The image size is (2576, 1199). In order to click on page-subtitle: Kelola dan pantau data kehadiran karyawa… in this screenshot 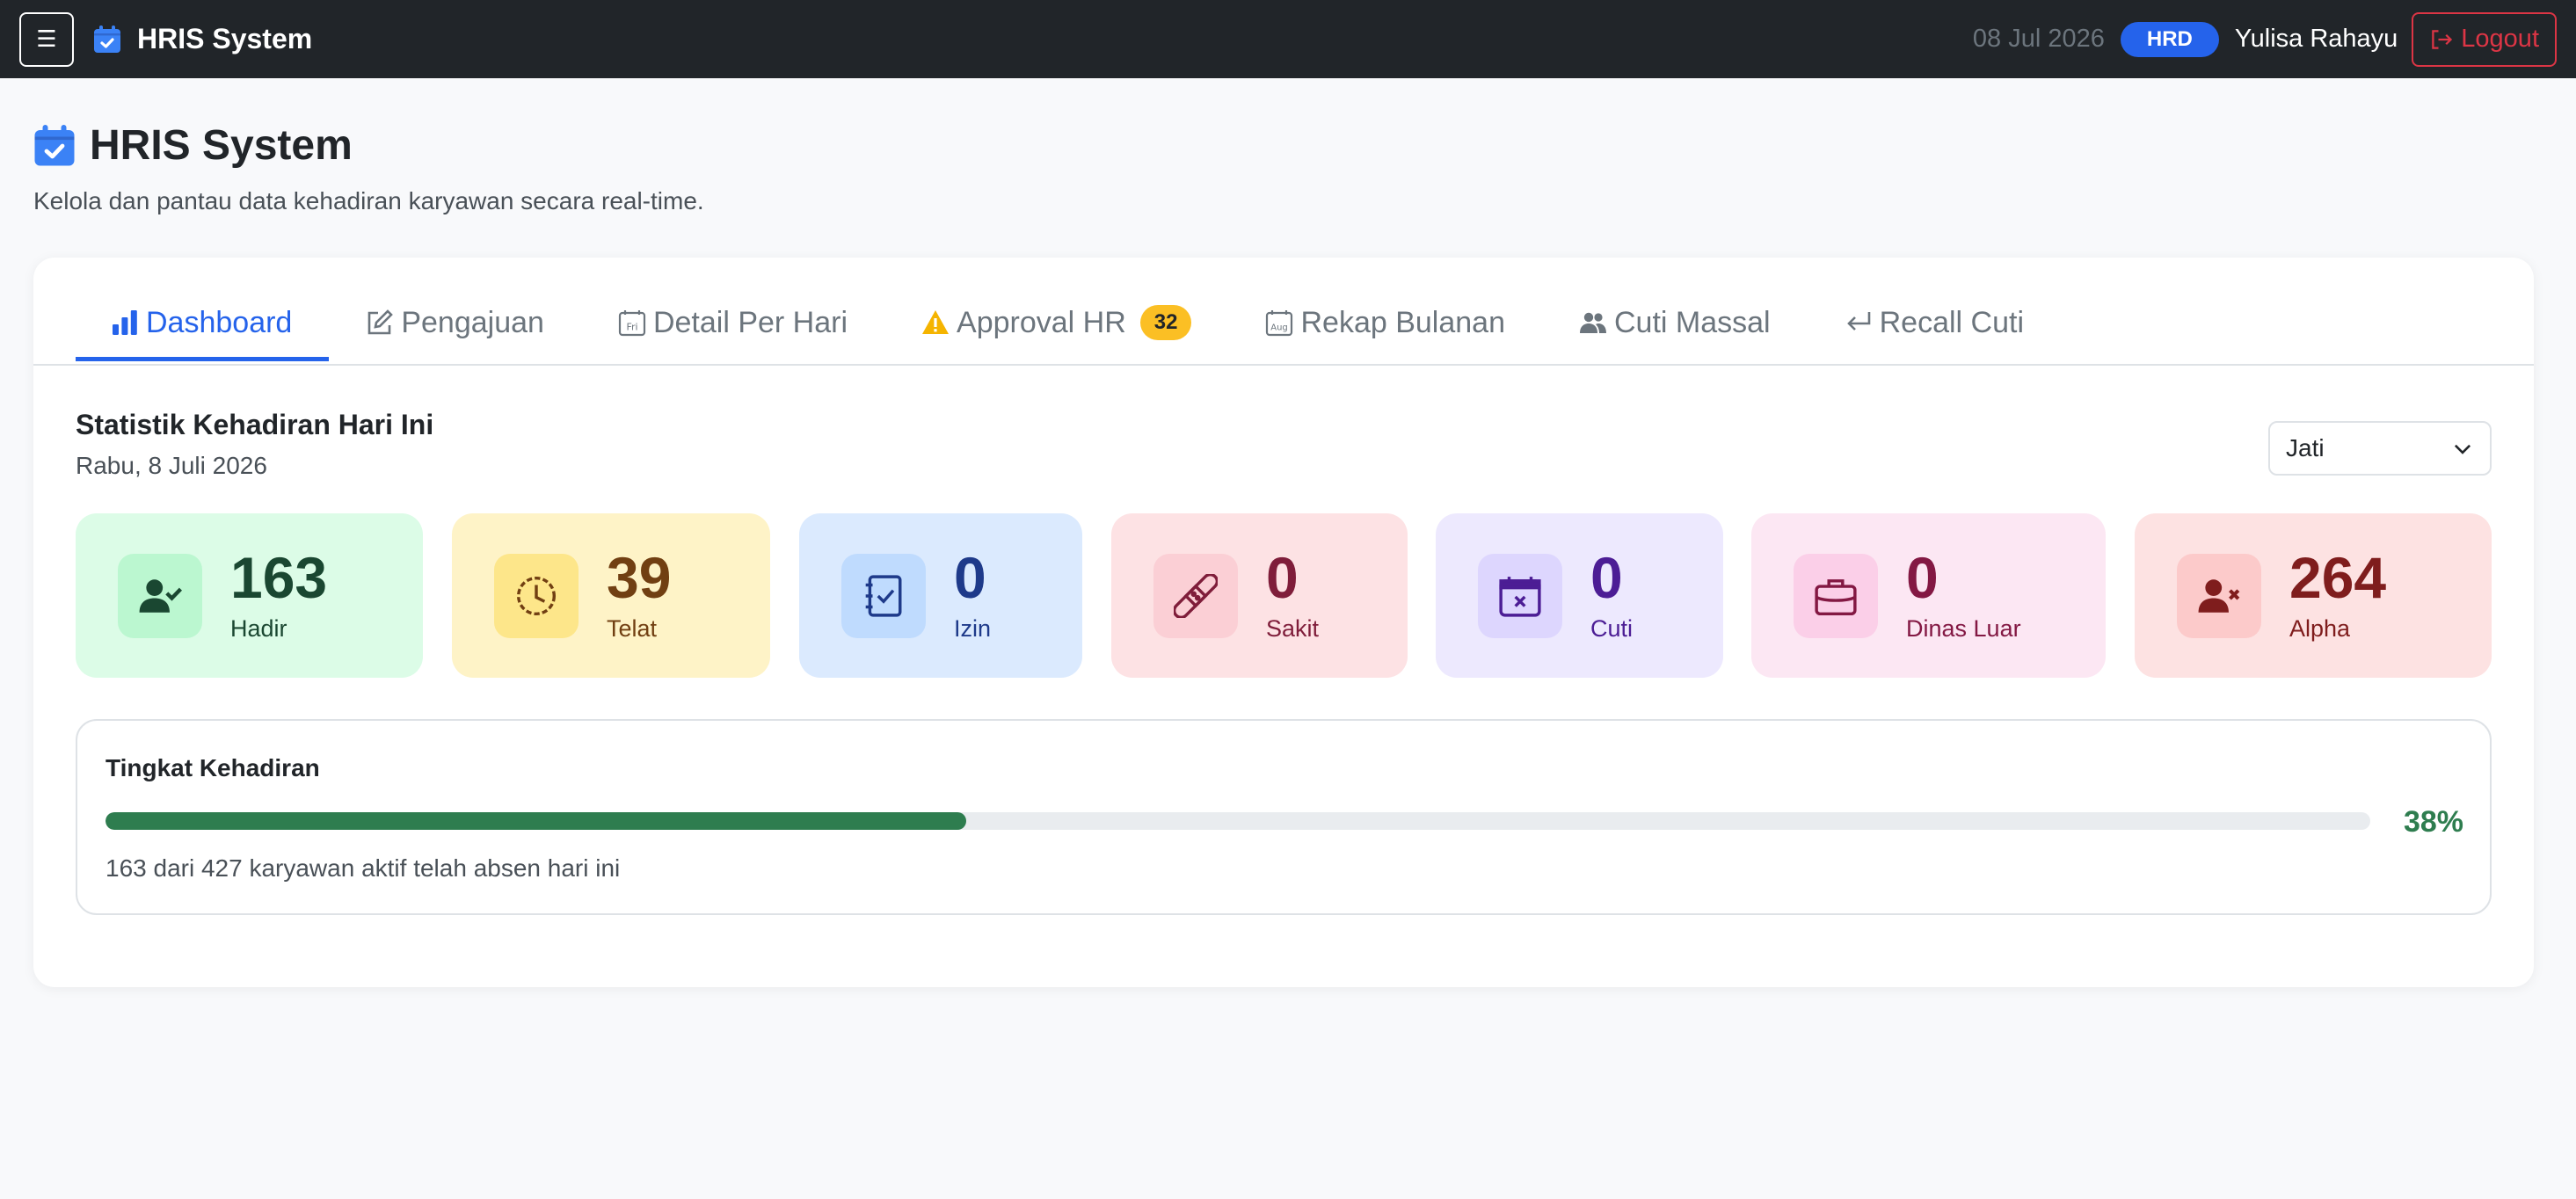, I will do `click(368, 200)`.